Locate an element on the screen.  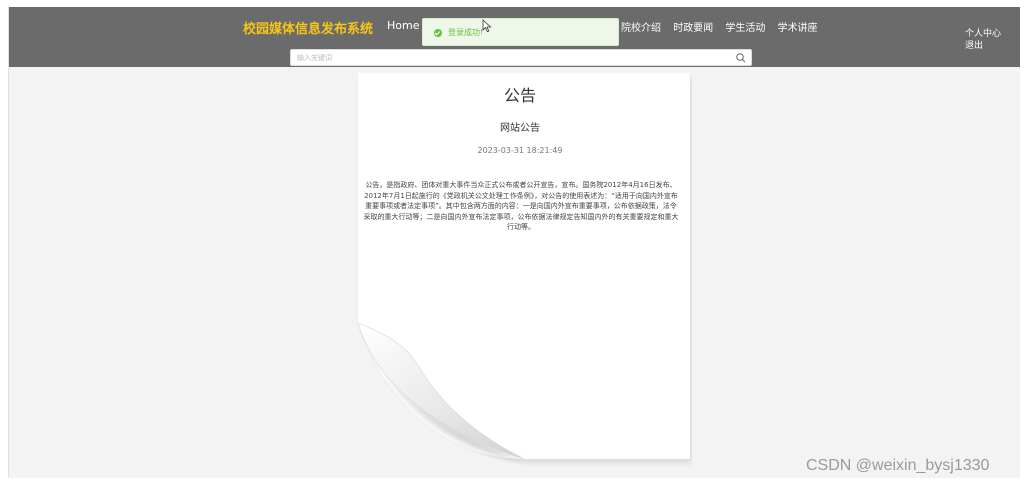
profile-link: 个人中心 is located at coordinates (983, 34).